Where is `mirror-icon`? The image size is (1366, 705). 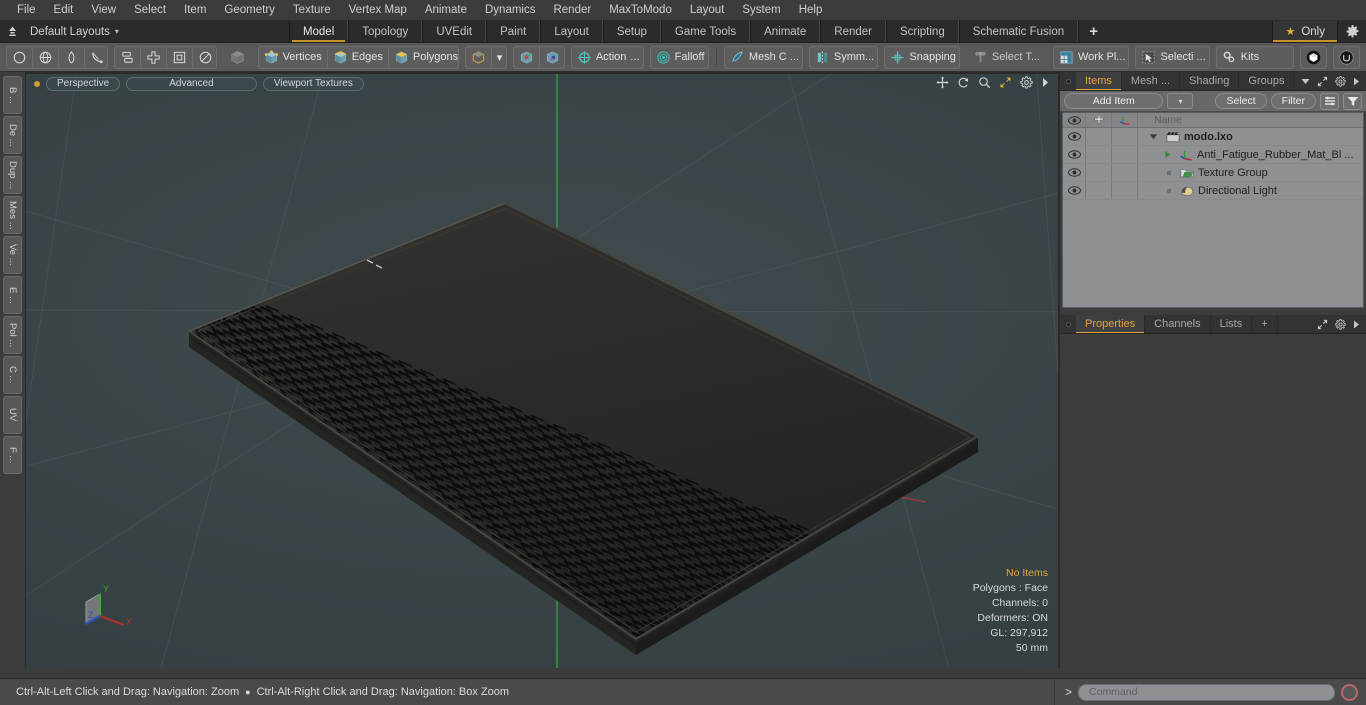
mirror-icon is located at coordinates (128, 57).